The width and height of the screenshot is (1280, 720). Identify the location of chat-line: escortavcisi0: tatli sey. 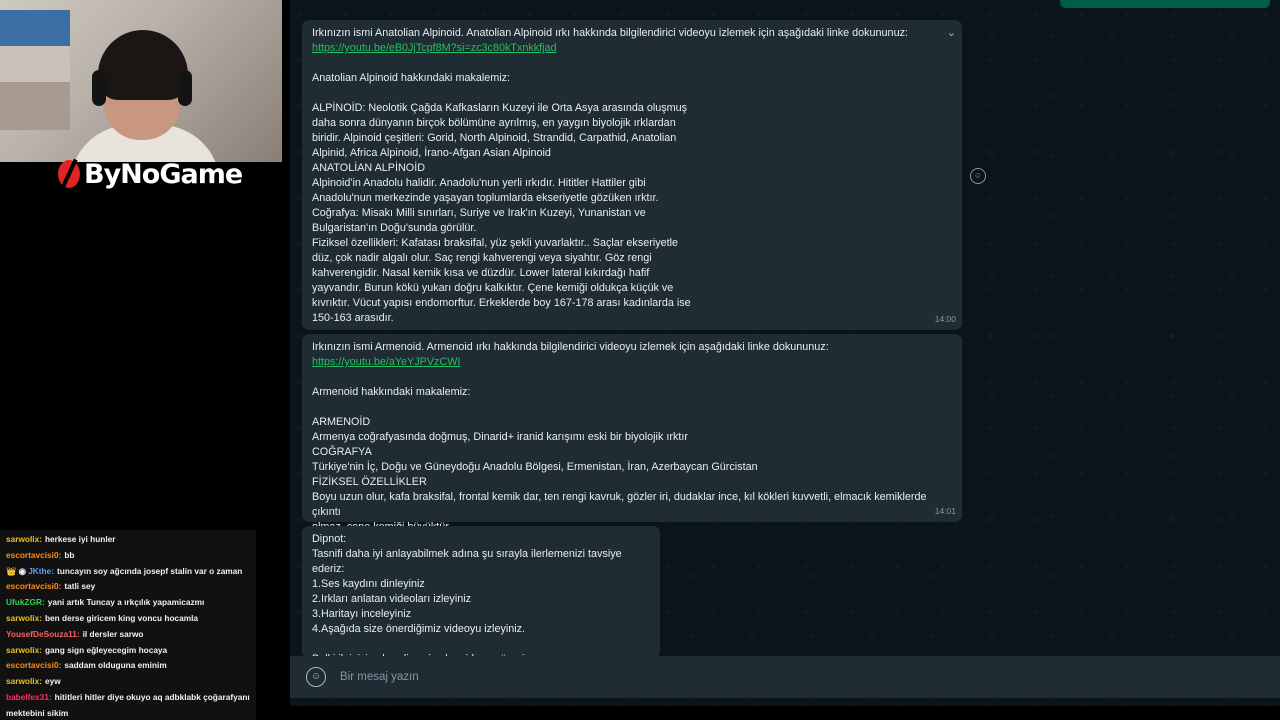
(128, 587).